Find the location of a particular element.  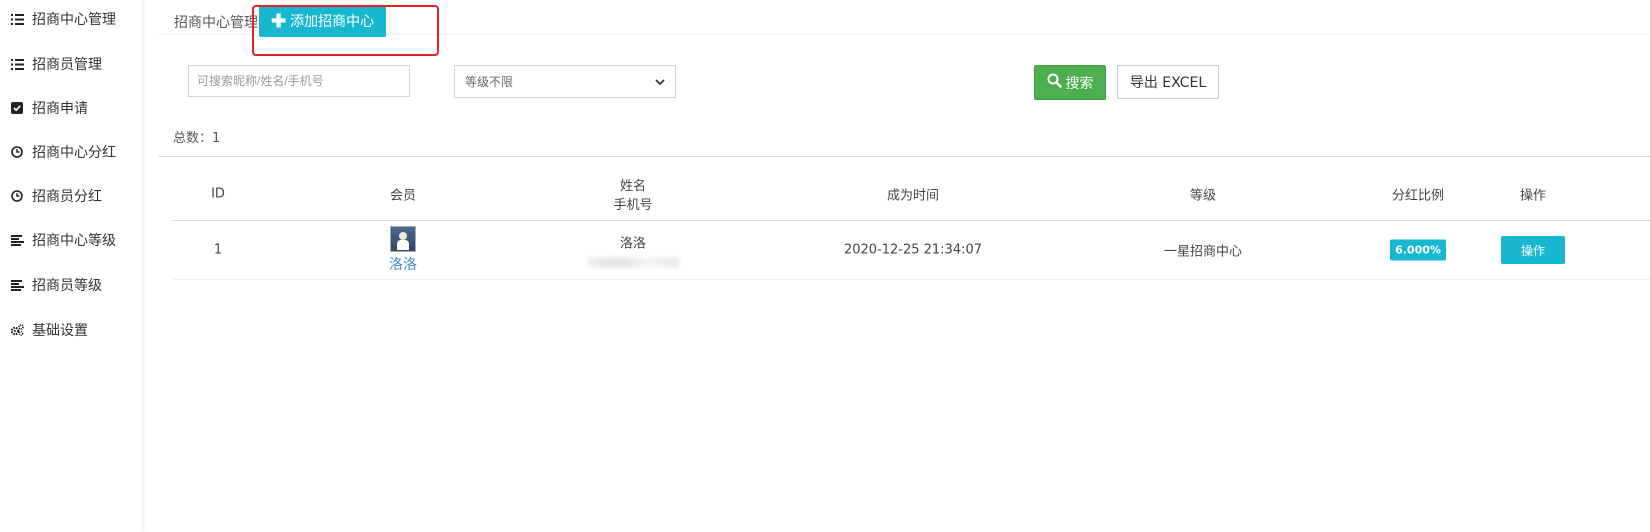

level-select-value: 等级不限 is located at coordinates (489, 82).